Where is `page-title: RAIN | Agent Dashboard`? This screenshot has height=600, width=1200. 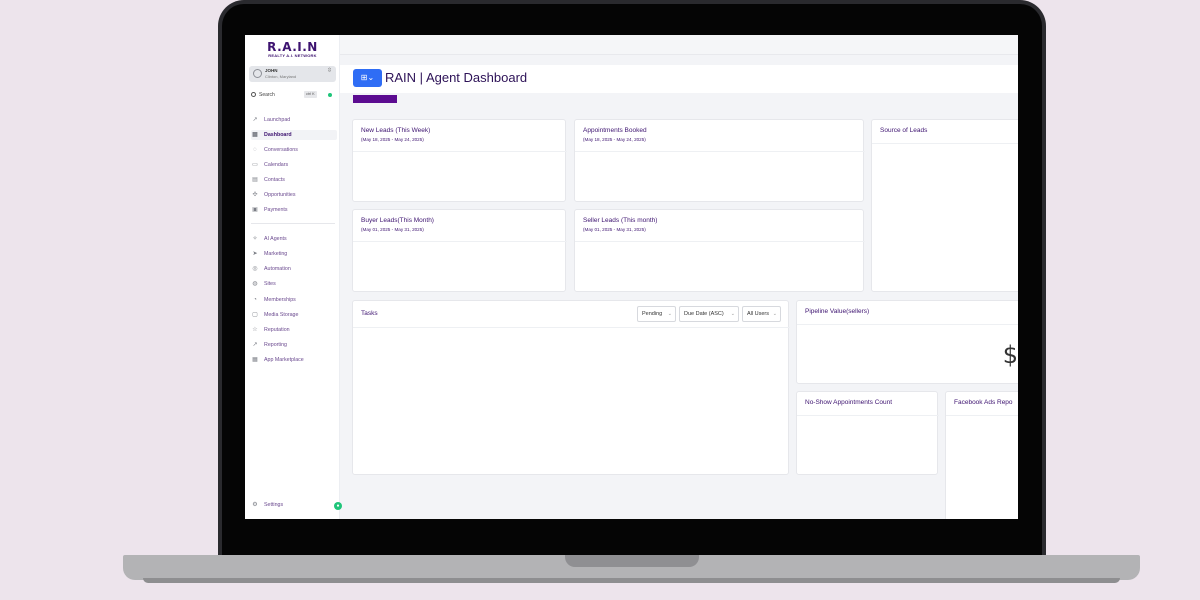 page-title: RAIN | Agent Dashboard is located at coordinates (456, 77).